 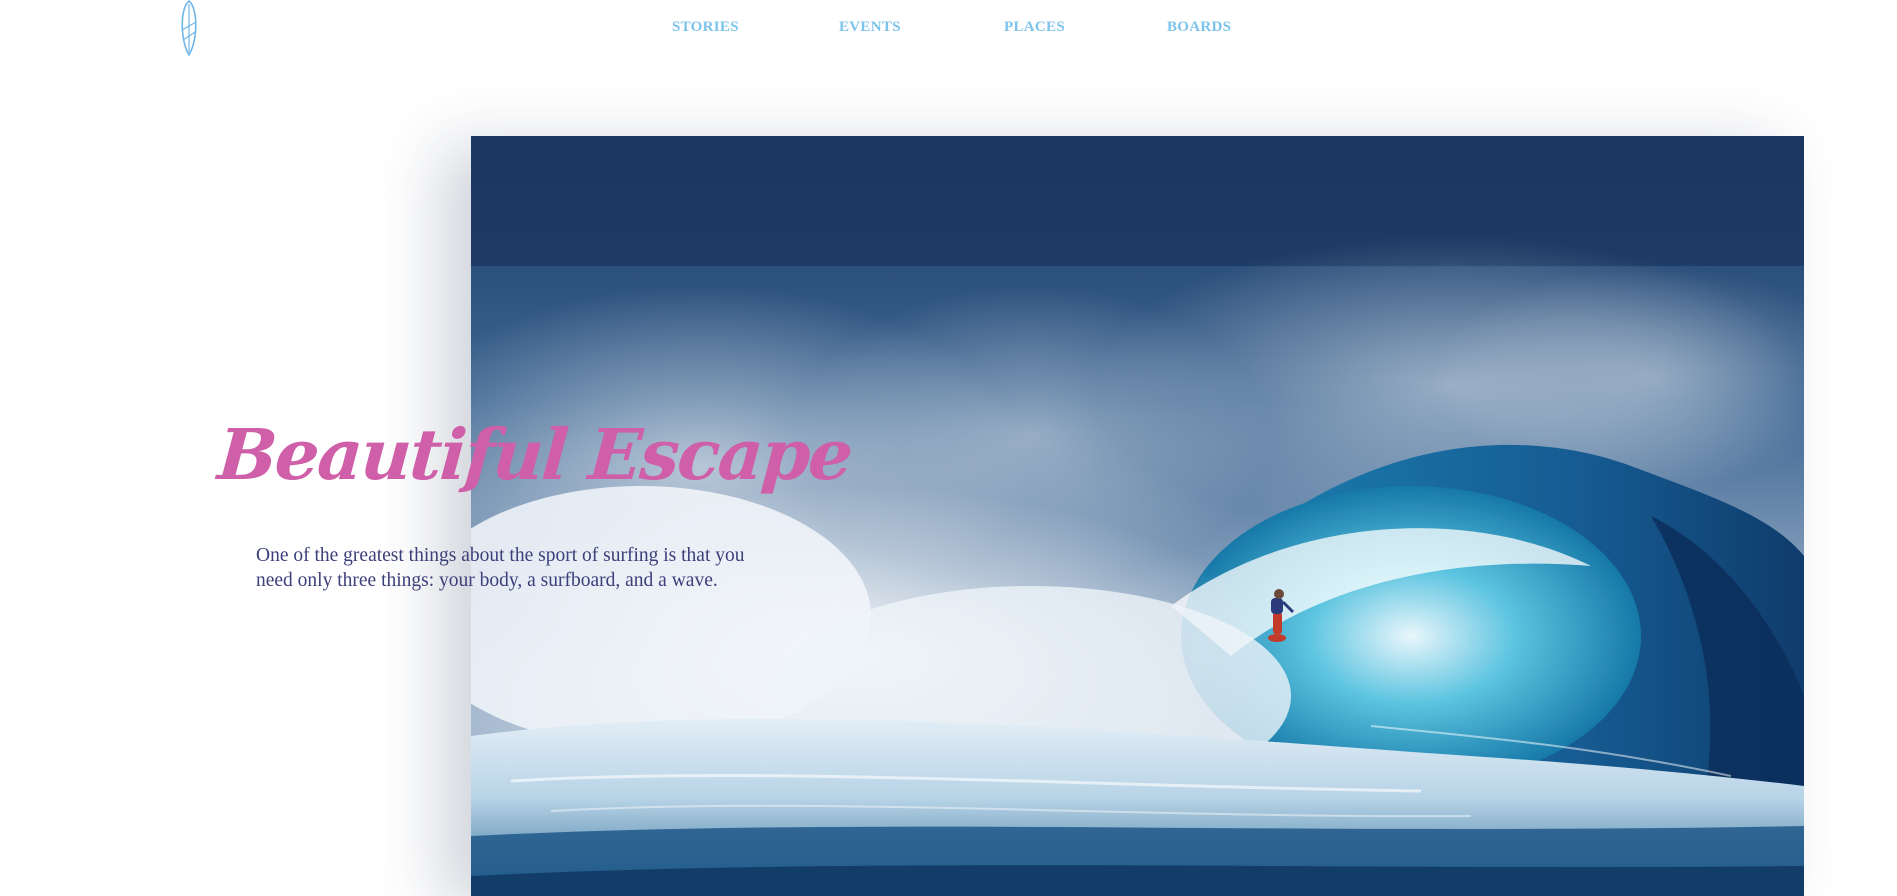 I want to click on nav-link-places: PLACES, so click(x=1034, y=27).